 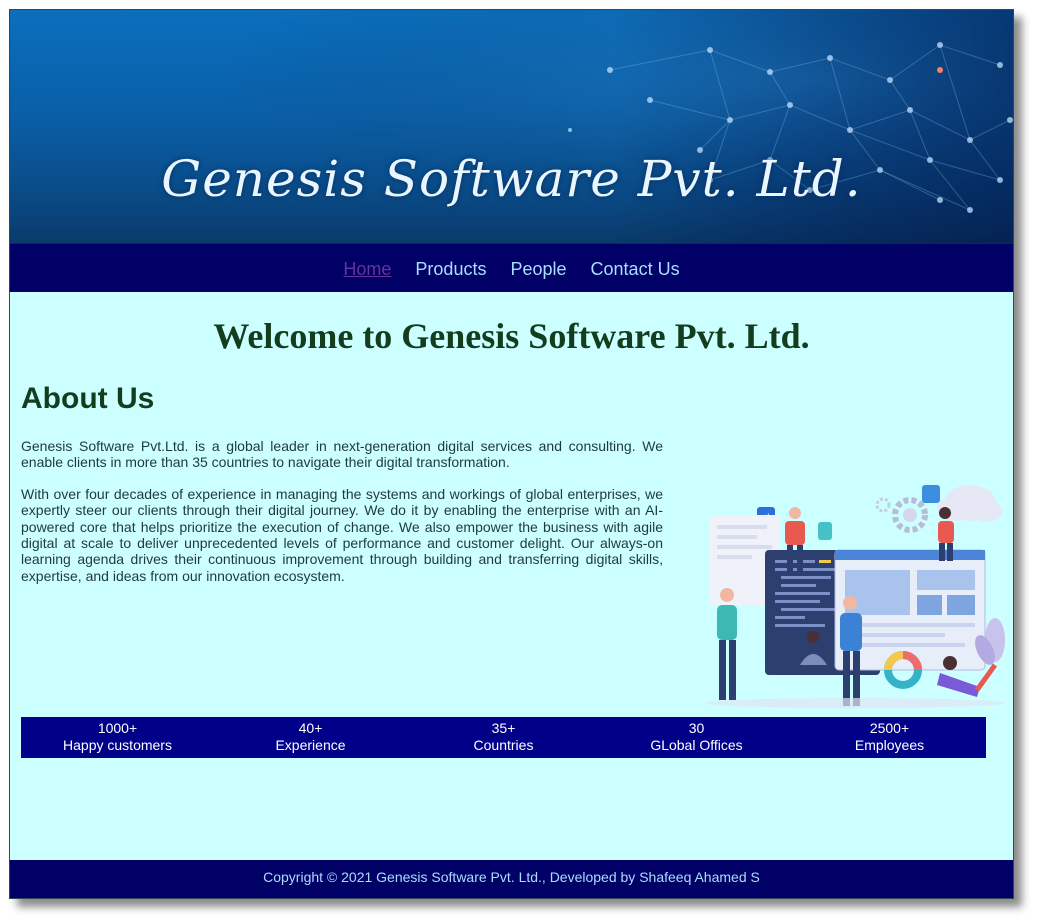 I want to click on stat-value: 40+, so click(x=310, y=728).